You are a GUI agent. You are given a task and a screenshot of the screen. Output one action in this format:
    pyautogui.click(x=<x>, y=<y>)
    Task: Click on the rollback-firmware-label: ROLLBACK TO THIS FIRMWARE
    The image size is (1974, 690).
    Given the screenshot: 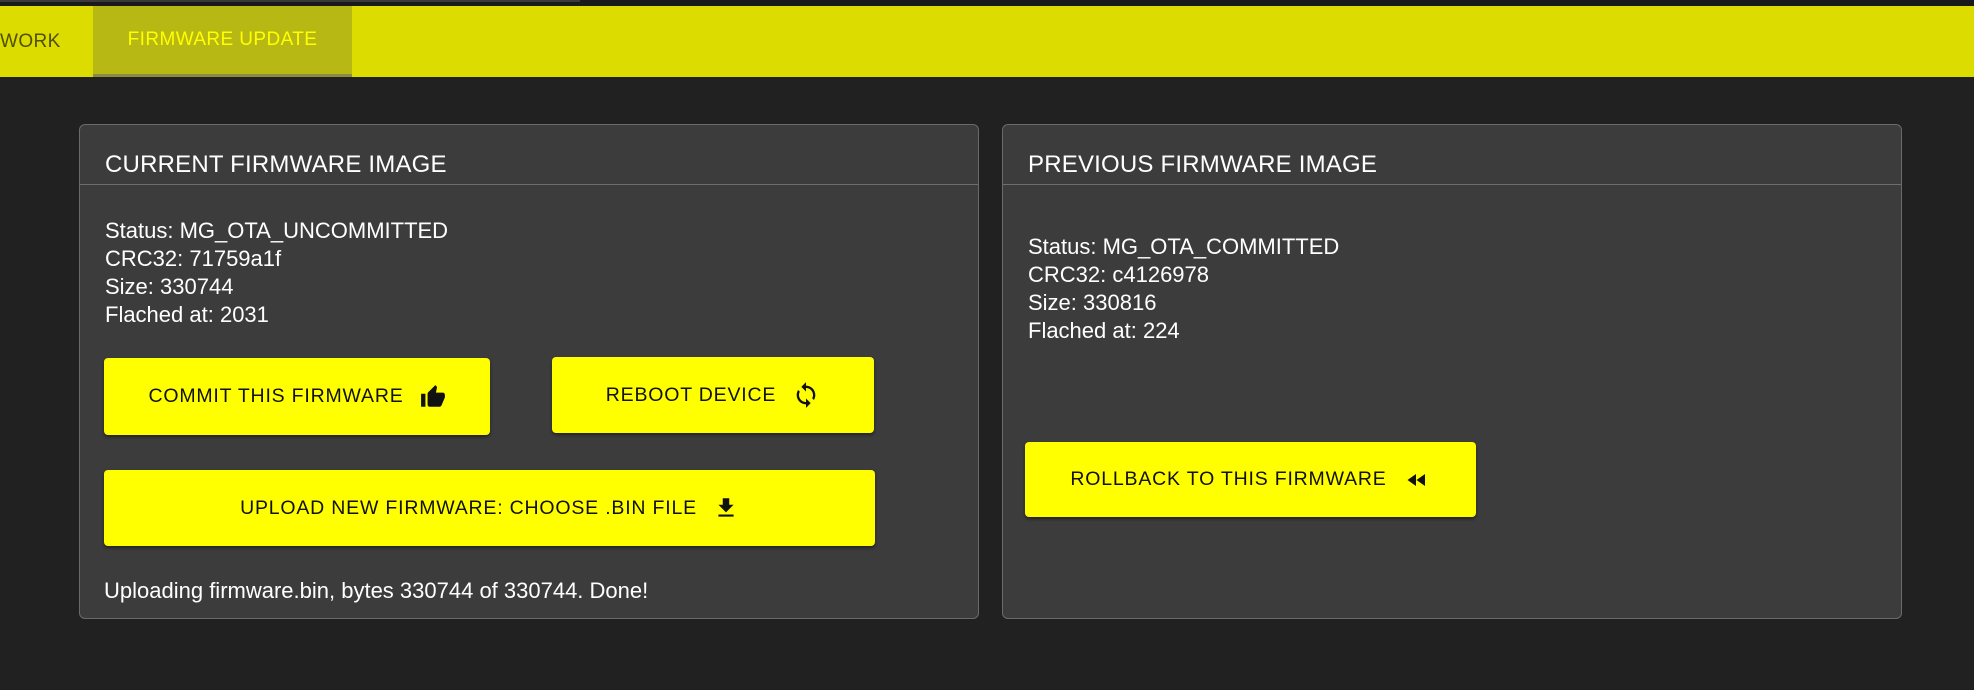 What is the action you would take?
    pyautogui.click(x=1228, y=479)
    